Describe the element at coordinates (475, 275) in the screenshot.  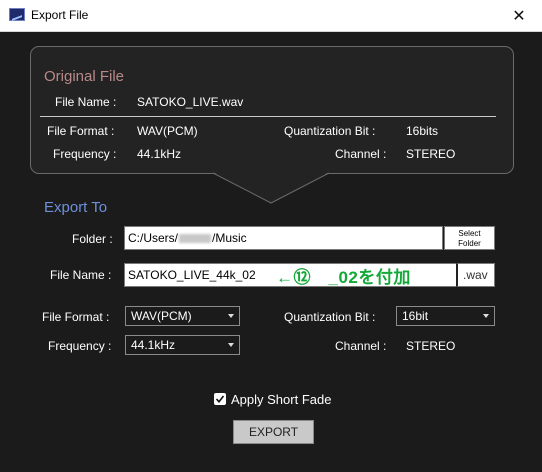
I see `file-extension: .wav` at that location.